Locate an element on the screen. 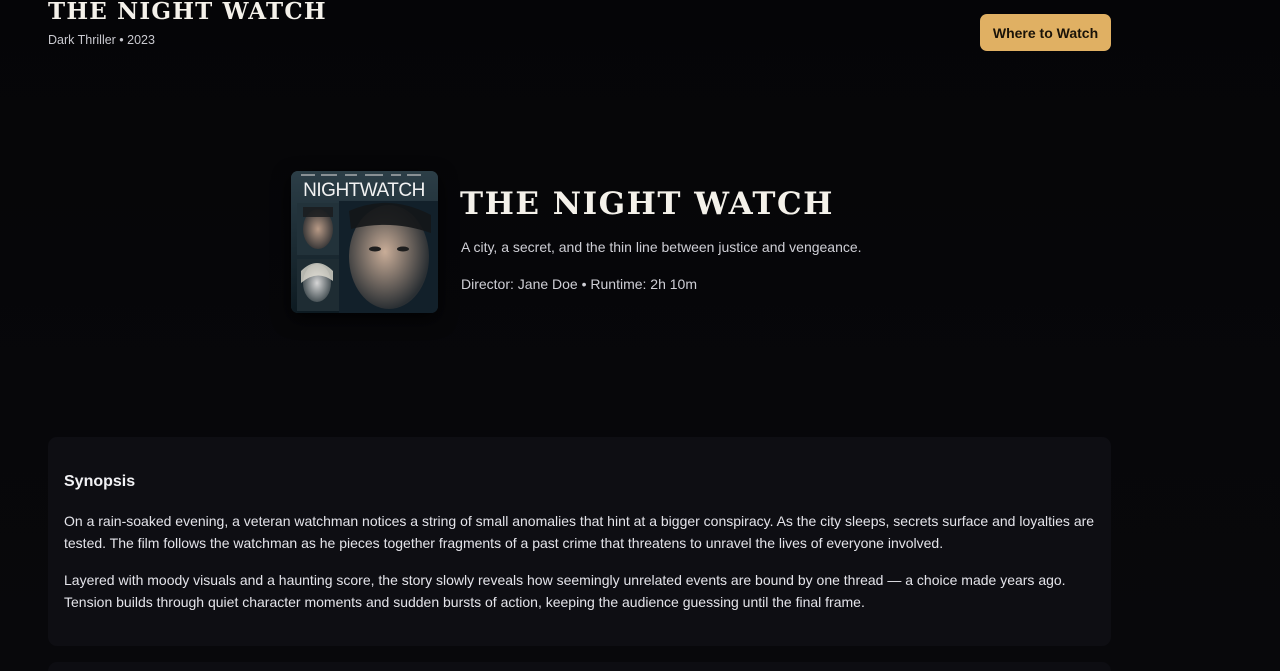 This screenshot has width=1280, height=671. movie-poster: NIGHTWATCH is located at coordinates (364, 242).